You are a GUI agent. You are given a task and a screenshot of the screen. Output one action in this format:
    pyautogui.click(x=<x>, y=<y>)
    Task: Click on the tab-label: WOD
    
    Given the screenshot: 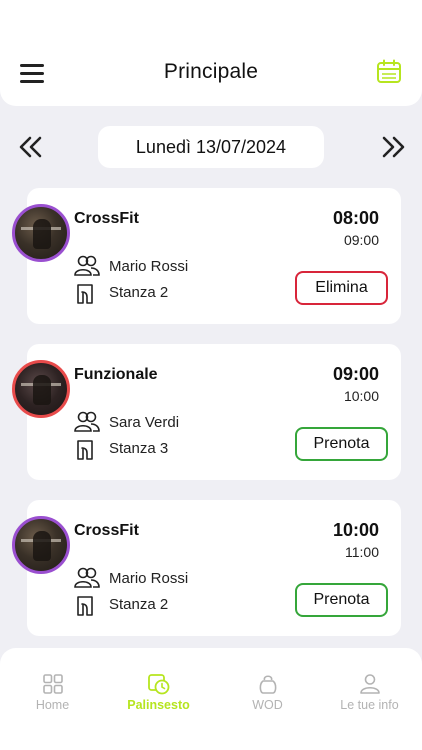 What is the action you would take?
    pyautogui.click(x=267, y=705)
    